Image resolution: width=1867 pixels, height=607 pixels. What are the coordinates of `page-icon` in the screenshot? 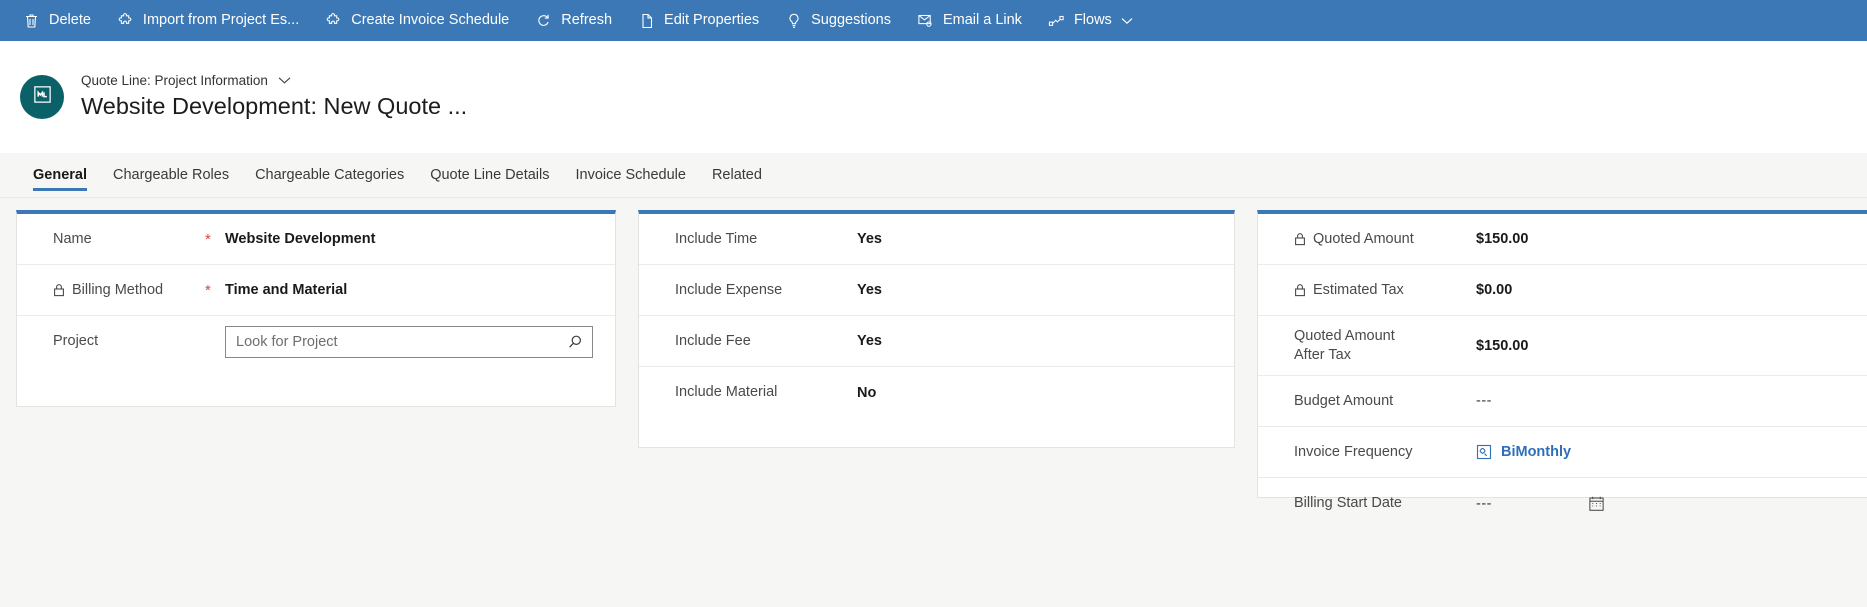 It's located at (646, 20).